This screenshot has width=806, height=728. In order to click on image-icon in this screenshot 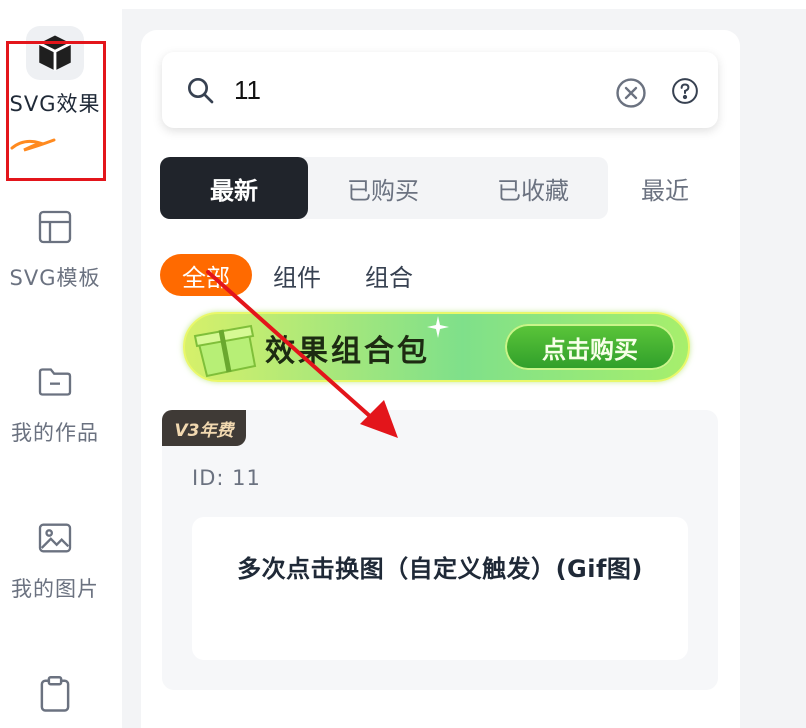, I will do `click(55, 538)`.